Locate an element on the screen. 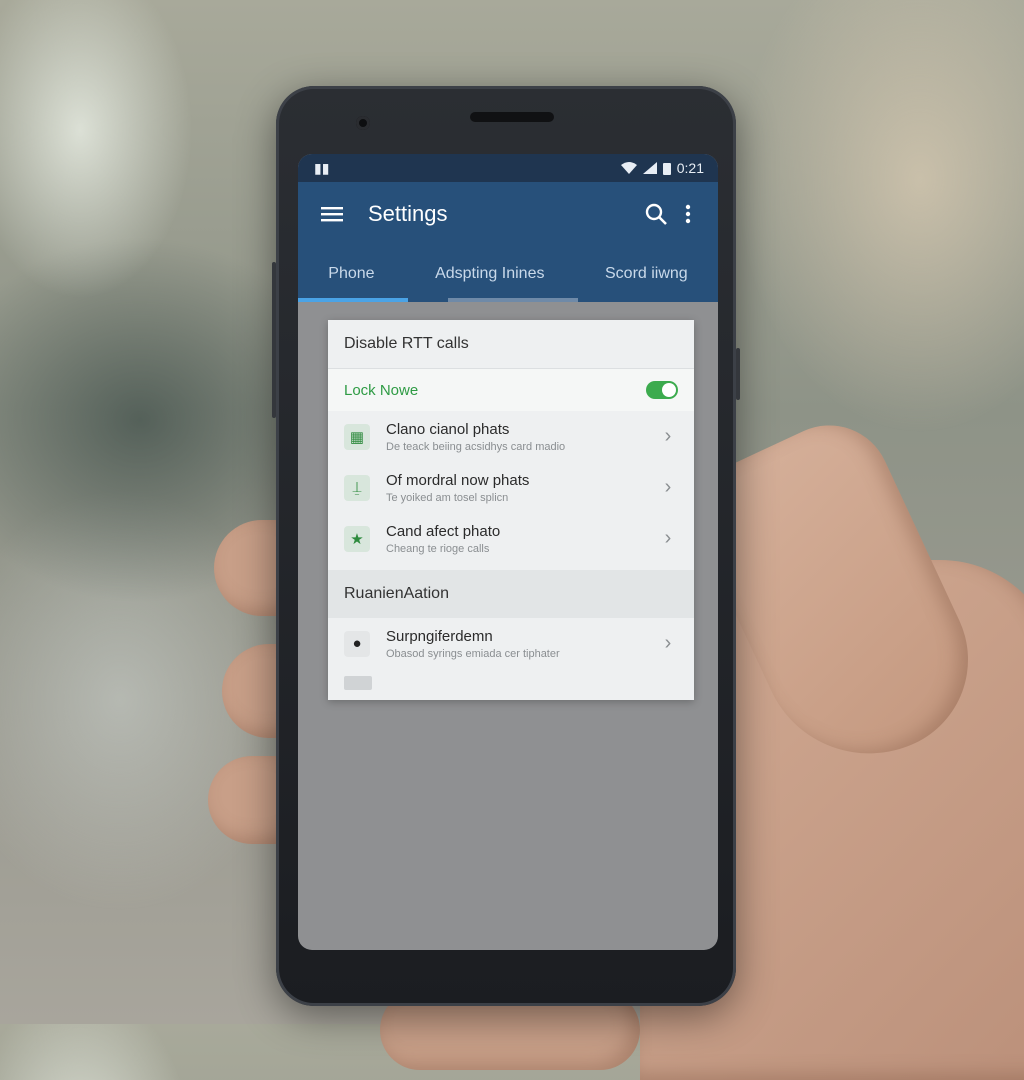 The width and height of the screenshot is (1024, 1080). toggle-row: Lock Nowe is located at coordinates (511, 390).